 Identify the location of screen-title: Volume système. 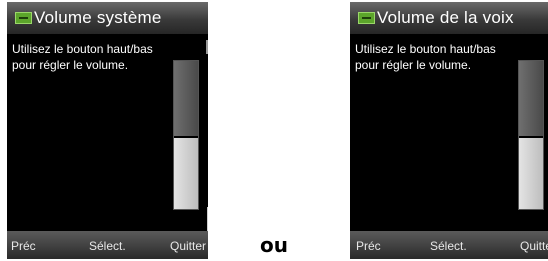
(98, 17).